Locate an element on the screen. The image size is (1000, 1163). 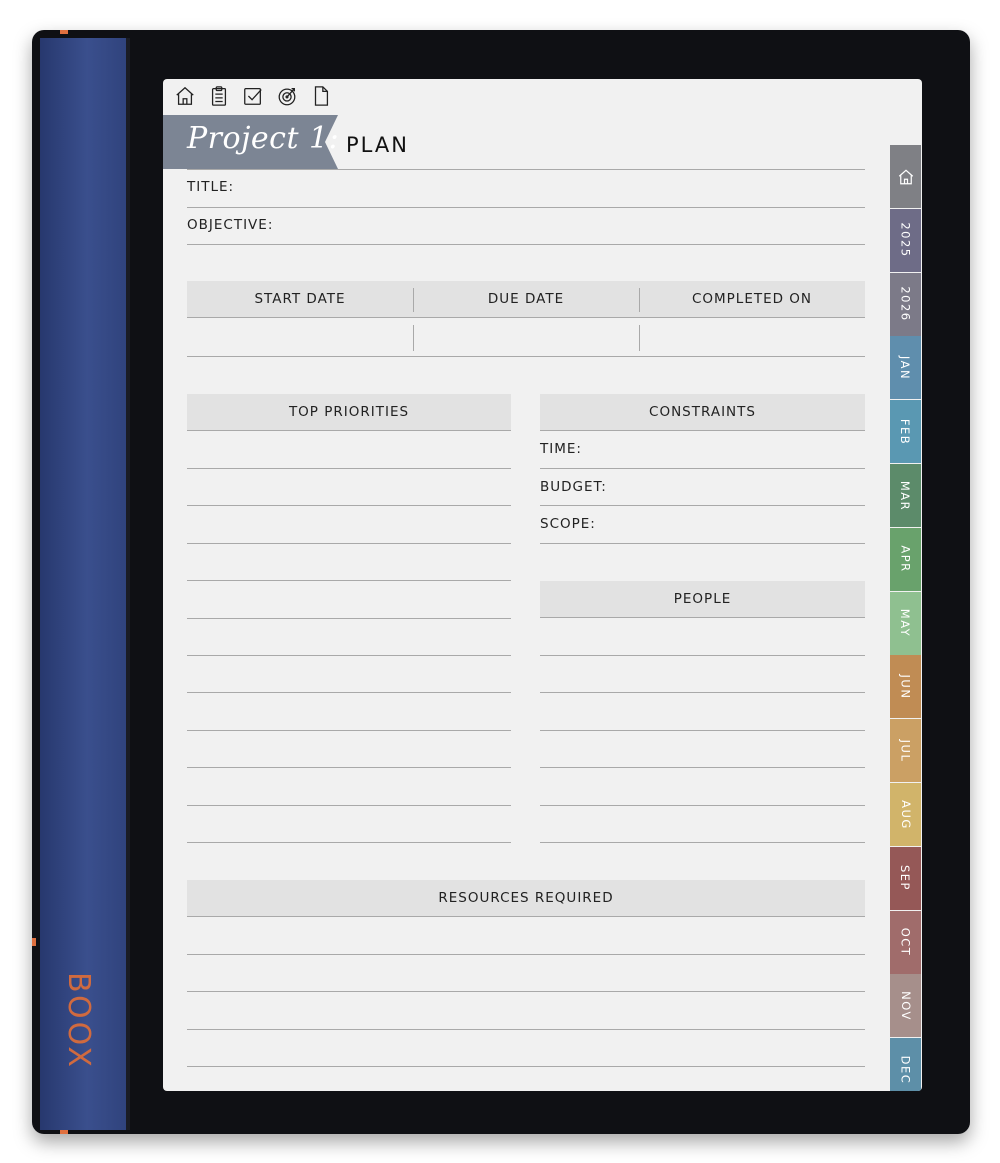
tab-sep: SEP is located at coordinates (905, 878).